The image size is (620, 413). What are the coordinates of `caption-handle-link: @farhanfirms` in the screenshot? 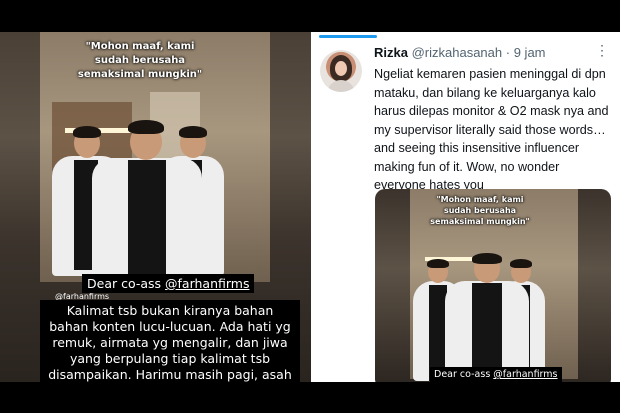 It's located at (207, 283).